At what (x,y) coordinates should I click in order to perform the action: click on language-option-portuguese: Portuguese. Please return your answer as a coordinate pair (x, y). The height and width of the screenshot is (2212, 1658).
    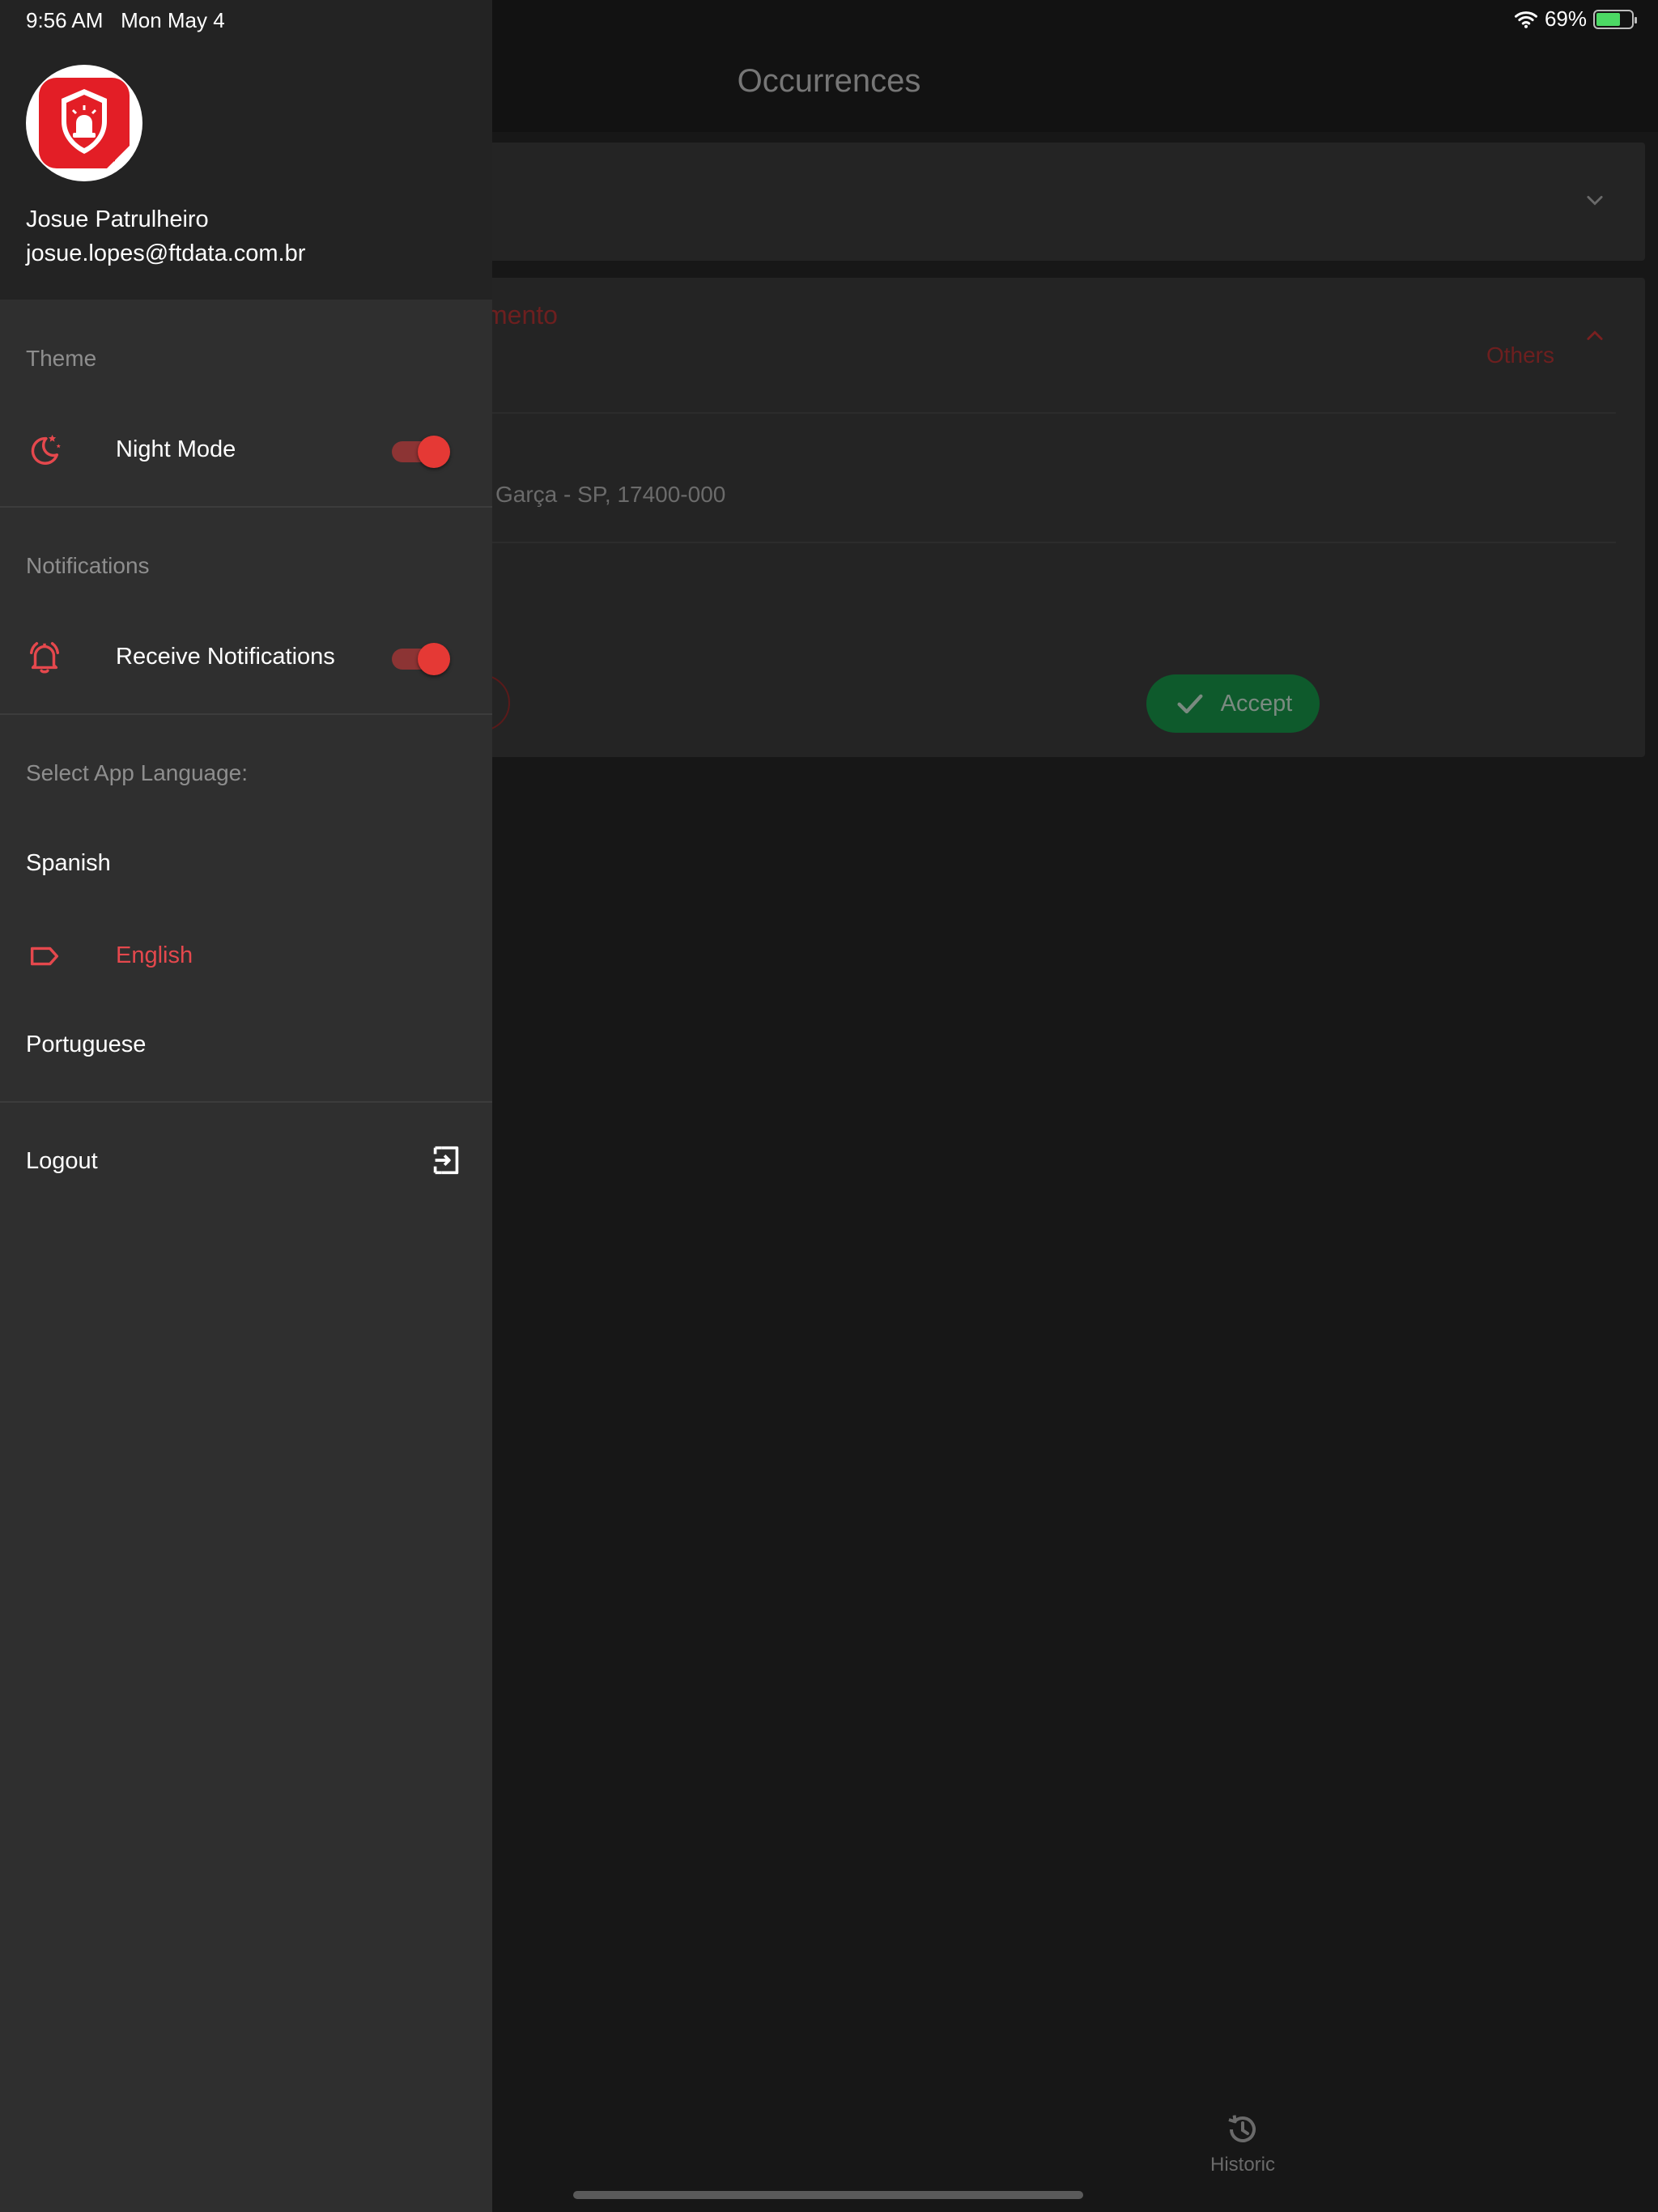
    Looking at the image, I should click on (86, 1045).